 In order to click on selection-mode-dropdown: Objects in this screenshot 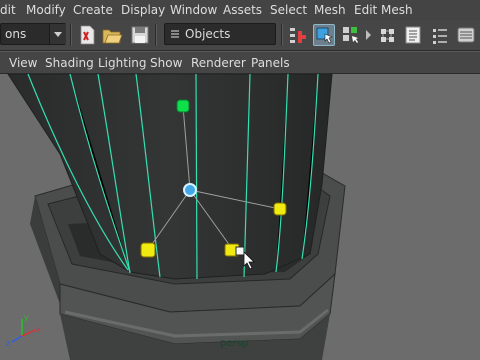, I will do `click(220, 34)`.